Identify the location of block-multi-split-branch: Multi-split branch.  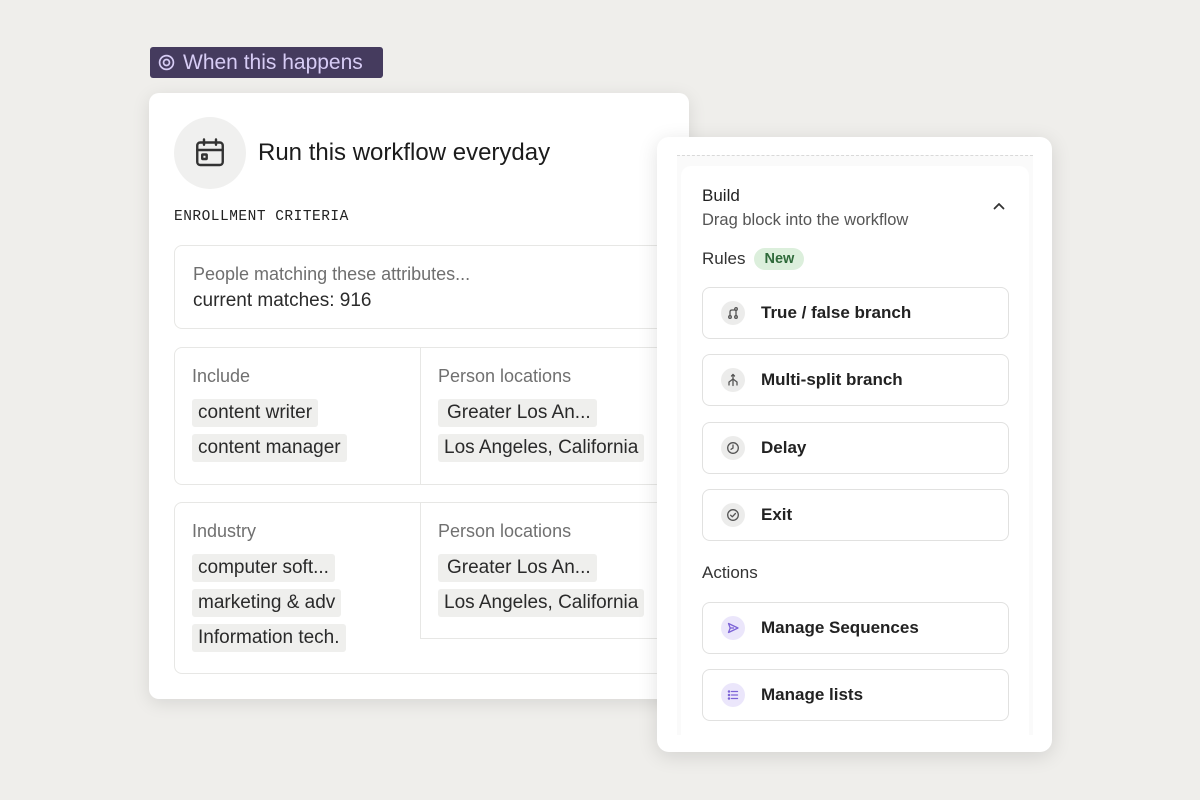
(855, 380).